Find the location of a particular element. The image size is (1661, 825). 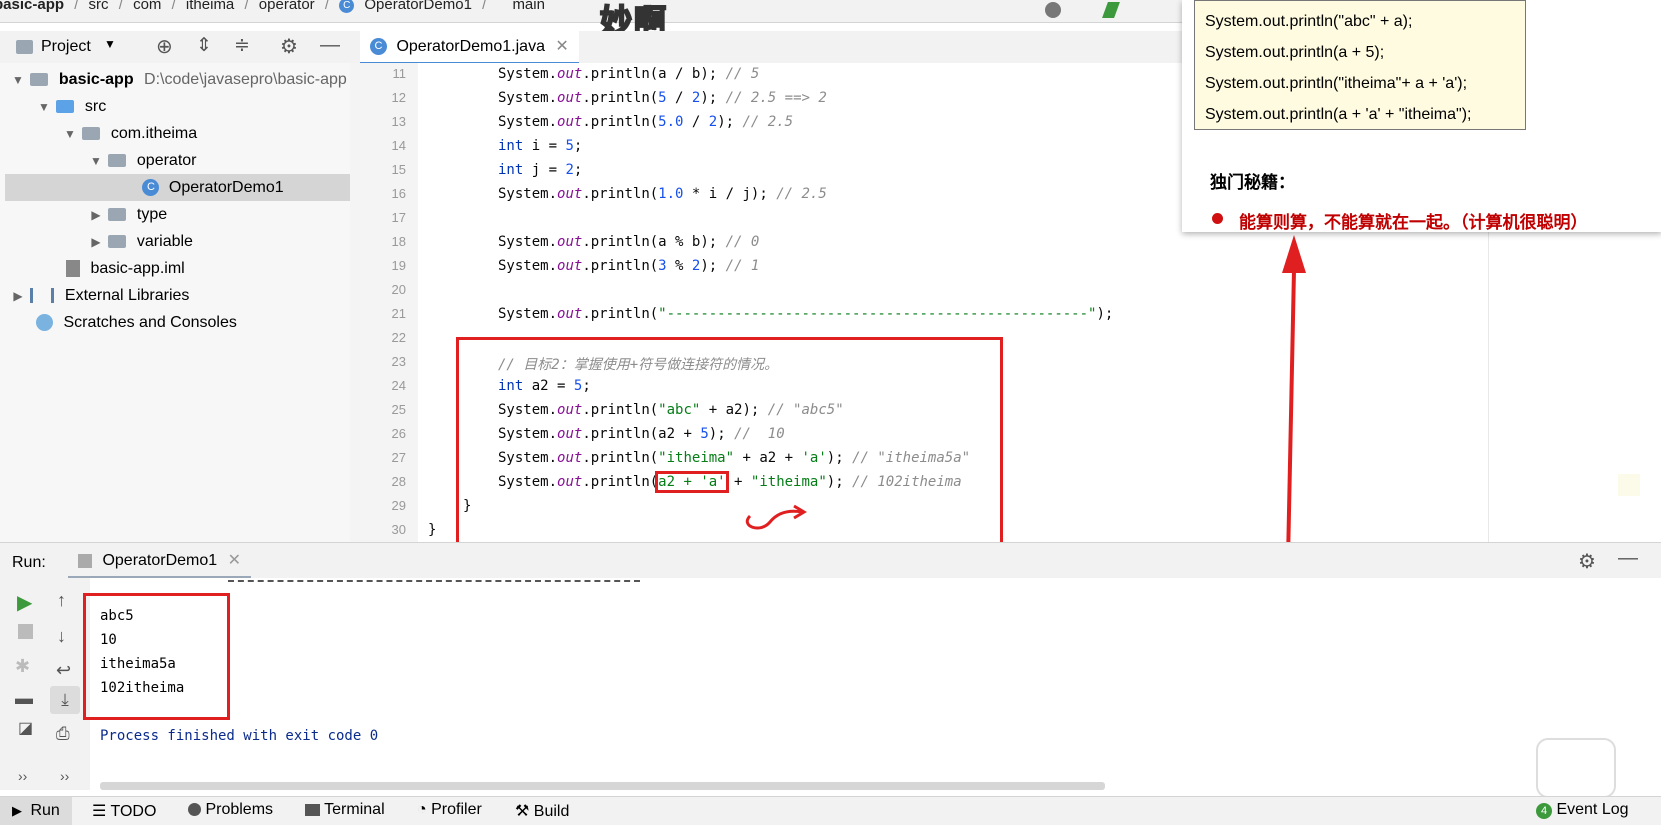

soft-wrap-icon: ↩ is located at coordinates (63, 670).